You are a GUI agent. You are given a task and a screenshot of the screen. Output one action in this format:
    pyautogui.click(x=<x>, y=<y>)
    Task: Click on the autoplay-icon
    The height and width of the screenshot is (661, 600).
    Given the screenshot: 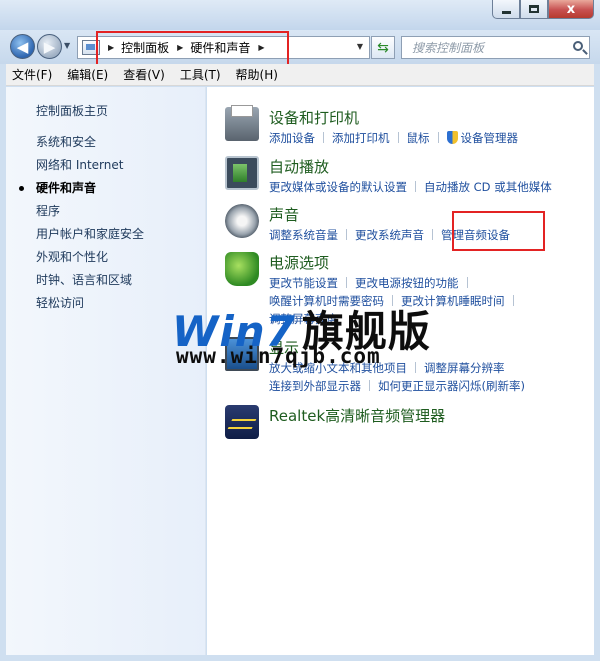 What is the action you would take?
    pyautogui.click(x=242, y=173)
    